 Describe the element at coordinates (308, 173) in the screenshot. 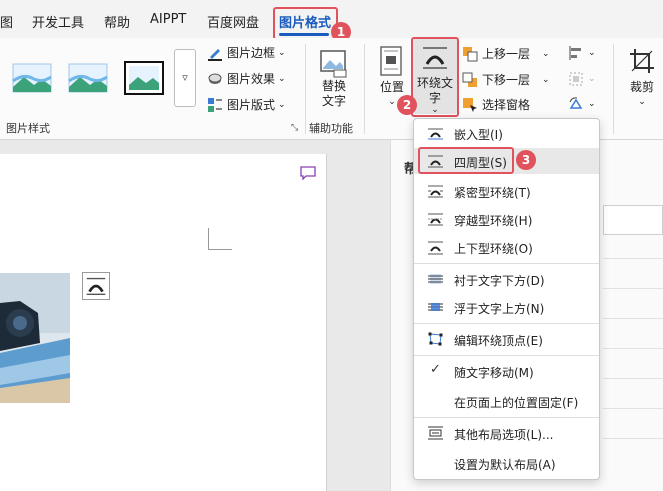

I see `comment-icon` at that location.